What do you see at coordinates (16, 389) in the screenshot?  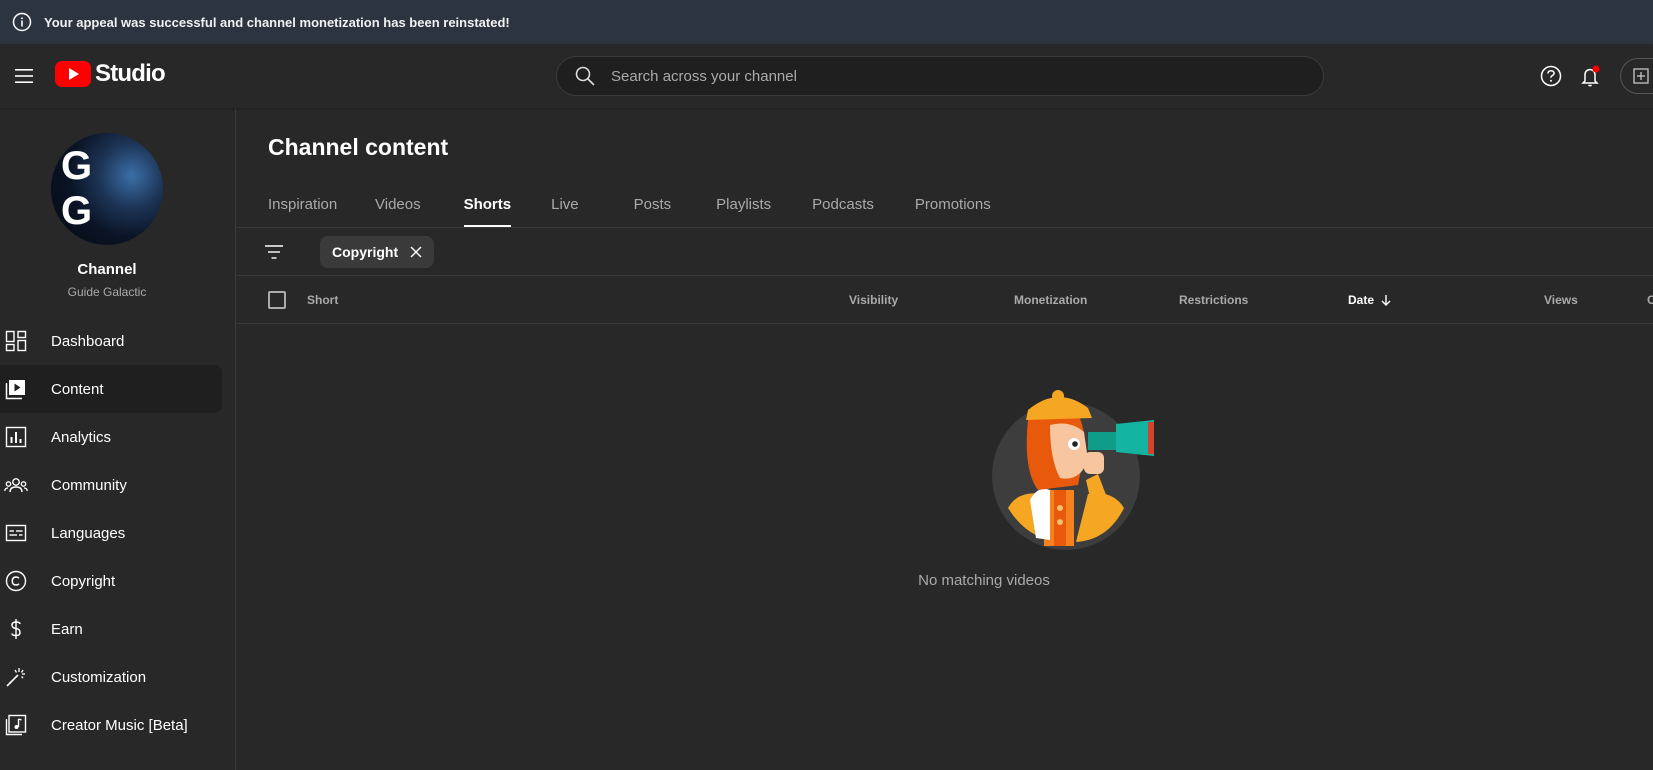 I see `content-icon` at bounding box center [16, 389].